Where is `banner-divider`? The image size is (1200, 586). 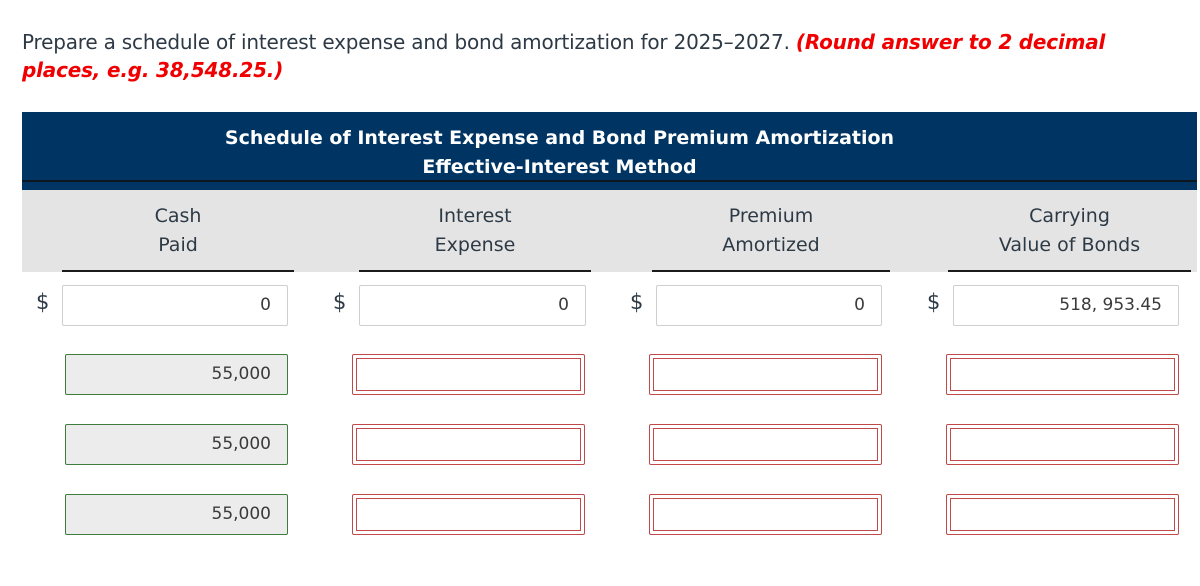 banner-divider is located at coordinates (609, 181).